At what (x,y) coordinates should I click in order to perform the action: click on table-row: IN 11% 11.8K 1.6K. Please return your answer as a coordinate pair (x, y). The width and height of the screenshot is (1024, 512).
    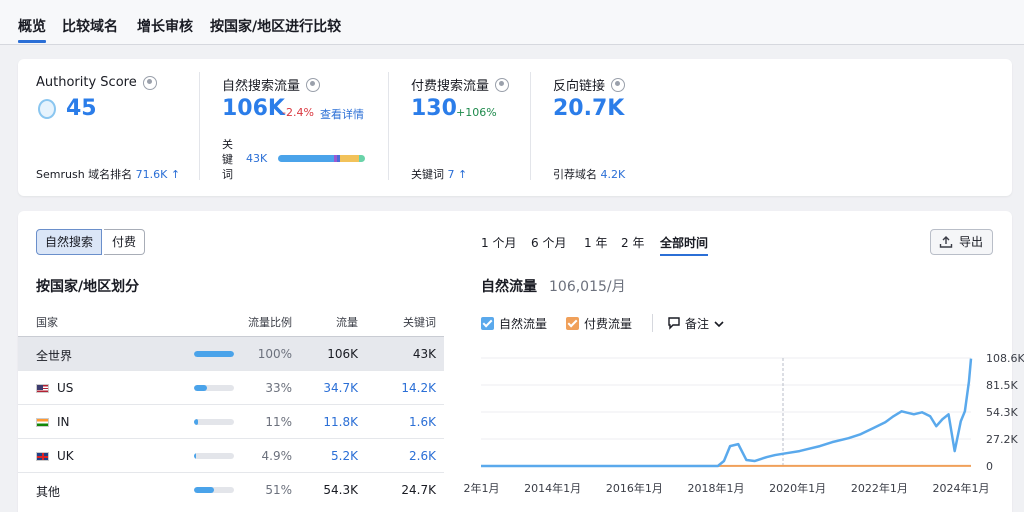
    Looking at the image, I should click on (231, 421).